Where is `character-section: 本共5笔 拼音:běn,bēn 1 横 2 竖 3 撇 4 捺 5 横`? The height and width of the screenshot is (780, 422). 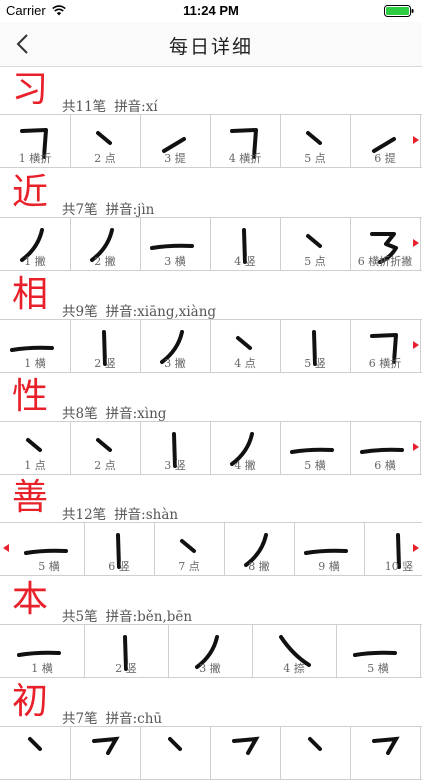
character-section: 本共5笔 拼音:běn,bēn 1 横 2 竖 3 撇 4 捺 5 横 is located at coordinates (211, 627).